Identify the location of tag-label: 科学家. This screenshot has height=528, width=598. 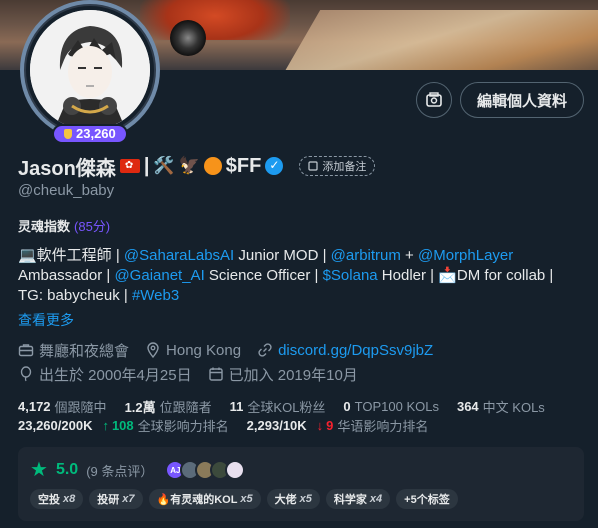
(350, 500).